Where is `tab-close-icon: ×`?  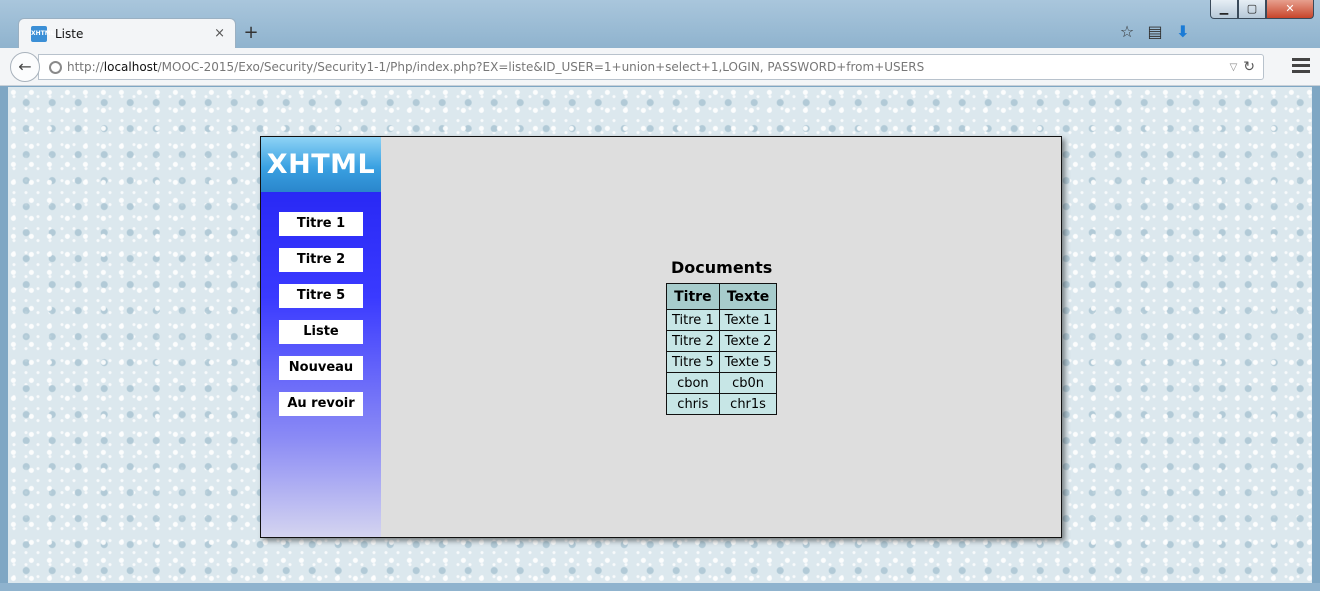
tab-close-icon: × is located at coordinates (219, 33).